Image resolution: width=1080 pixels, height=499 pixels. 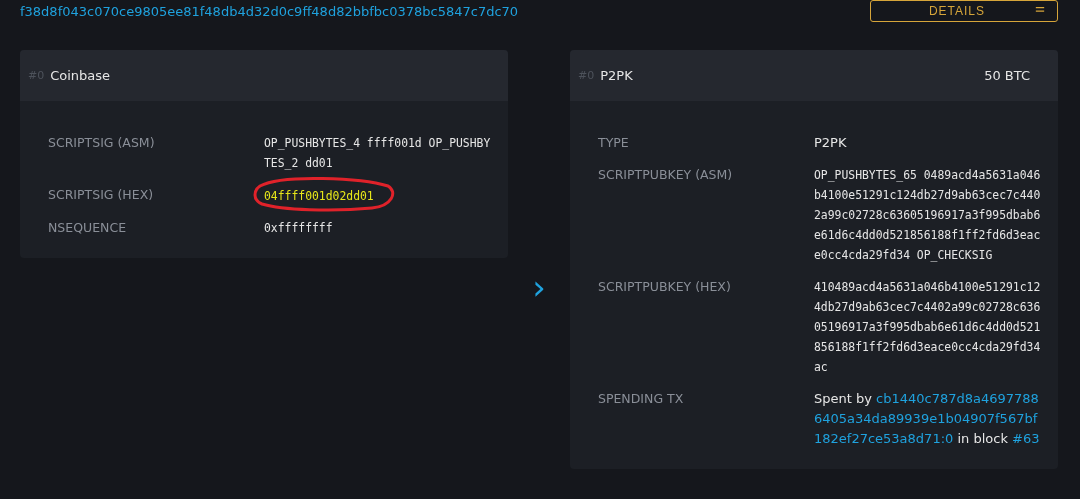 What do you see at coordinates (616, 75) in the screenshot?
I see `output-type: P2PK` at bounding box center [616, 75].